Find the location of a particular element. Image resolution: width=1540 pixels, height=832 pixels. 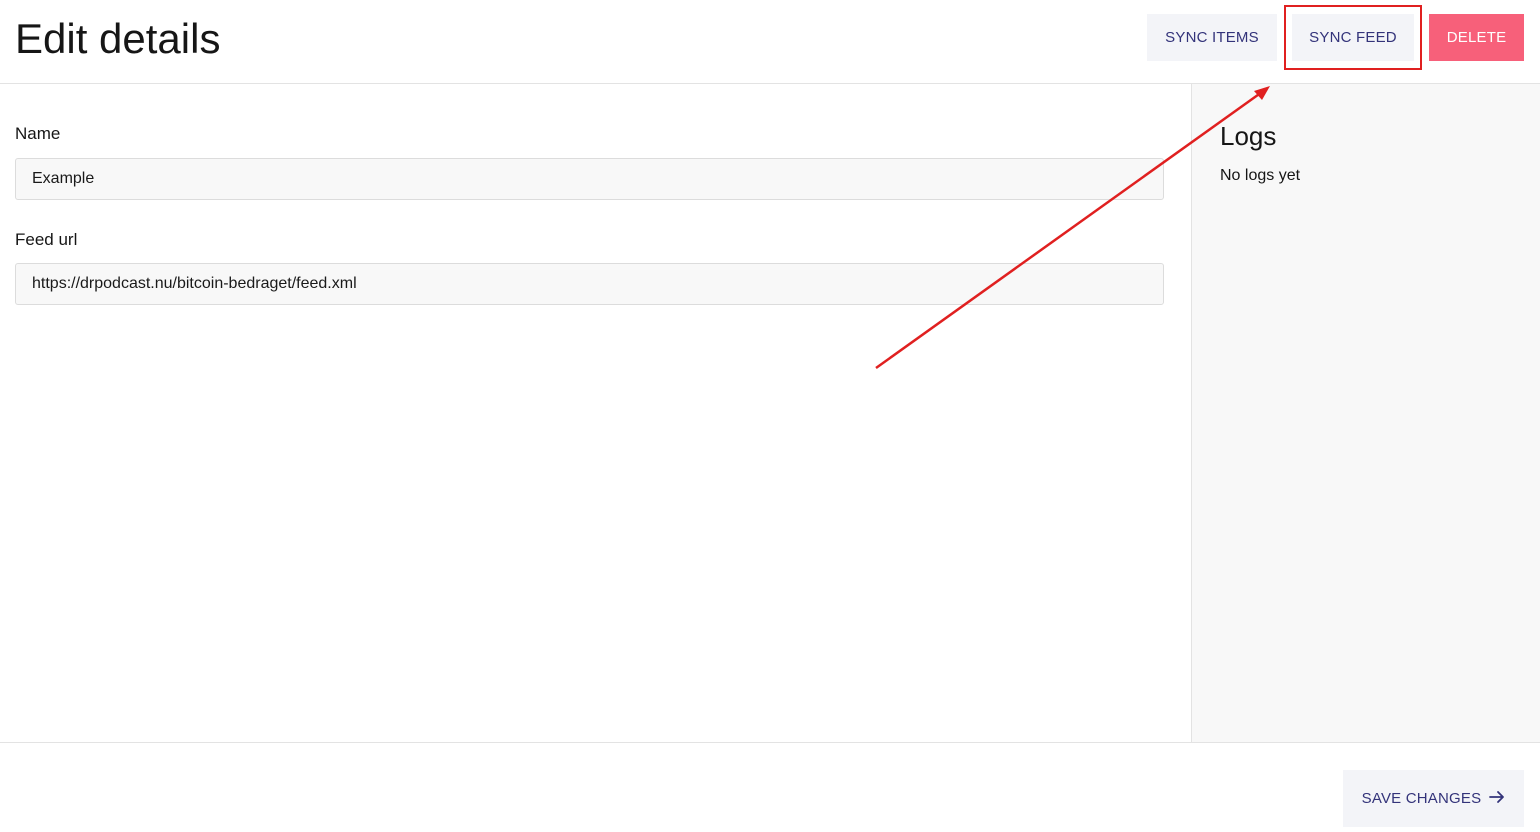

save-changes-button: SAVE CHANGES is located at coordinates (1433, 798).